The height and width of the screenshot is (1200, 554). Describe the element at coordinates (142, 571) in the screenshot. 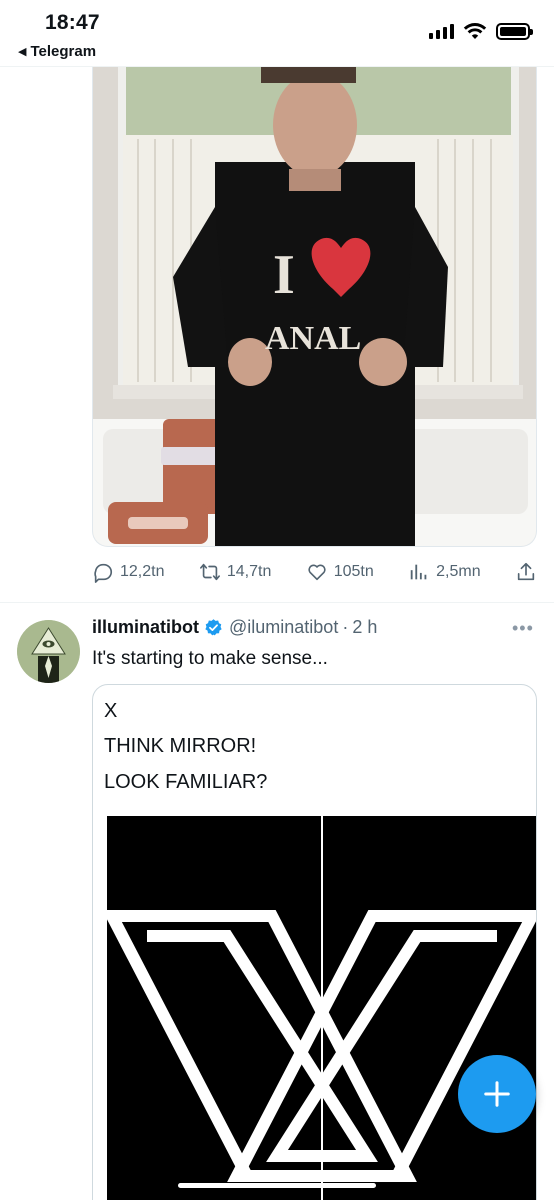

I see `reply-count: 12,2tn` at that location.